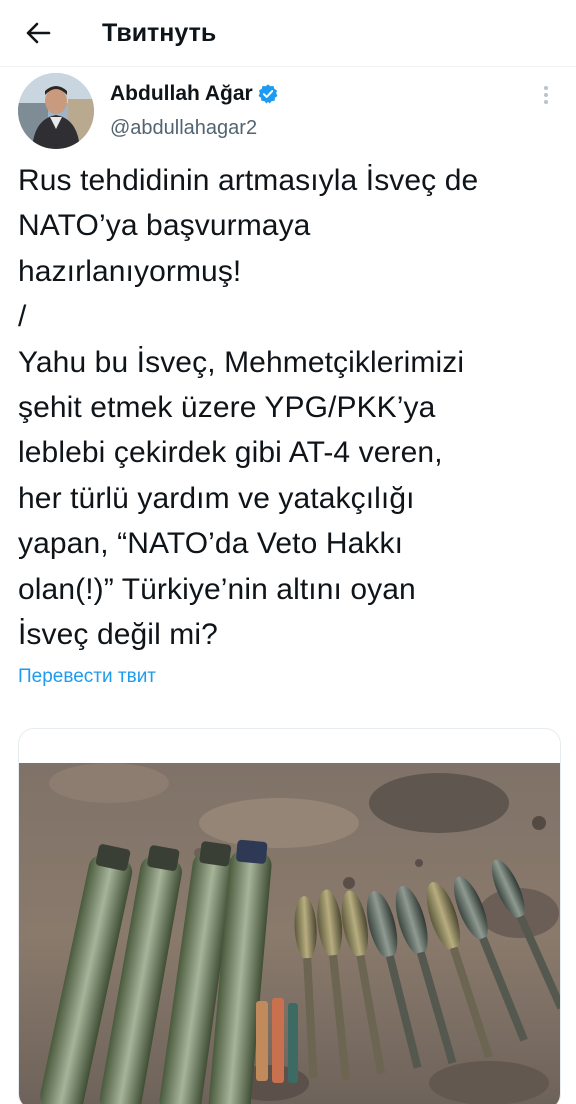 This screenshot has width=576, height=1104. I want to click on avatar-photo, so click(56, 111).